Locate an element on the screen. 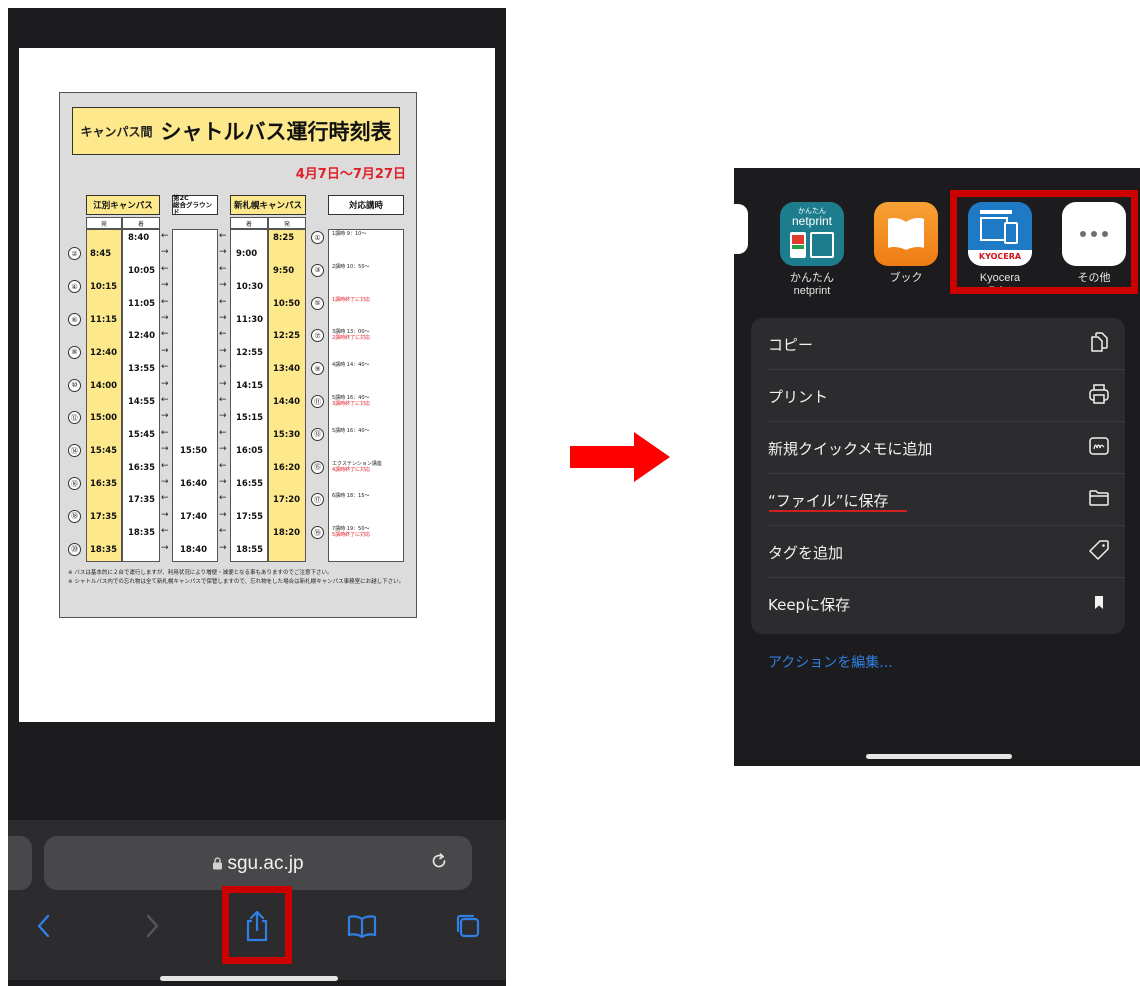 Image resolution: width=1140 pixels, height=986 pixels. menu-item-add-tag: タグを追加 is located at coordinates (938, 552).